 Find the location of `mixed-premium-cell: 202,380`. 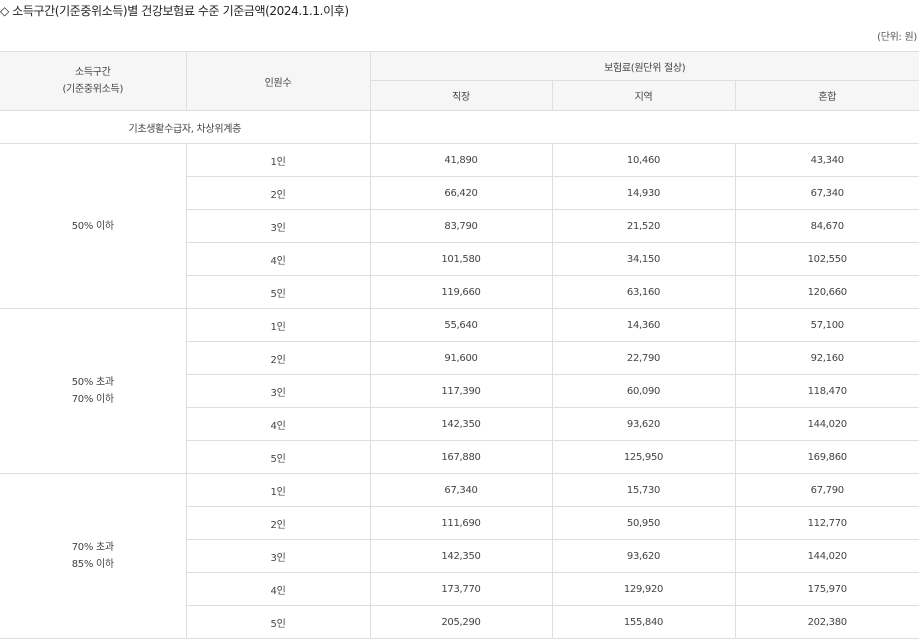

mixed-premium-cell: 202,380 is located at coordinates (826, 622).